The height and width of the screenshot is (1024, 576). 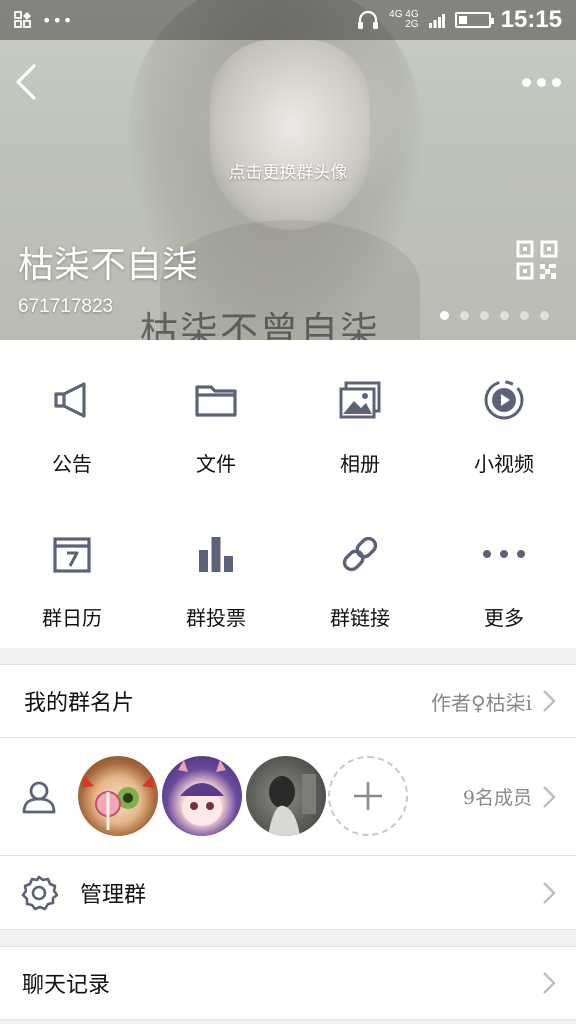 What do you see at coordinates (360, 618) in the screenshot?
I see `group-link-label: 群链接` at bounding box center [360, 618].